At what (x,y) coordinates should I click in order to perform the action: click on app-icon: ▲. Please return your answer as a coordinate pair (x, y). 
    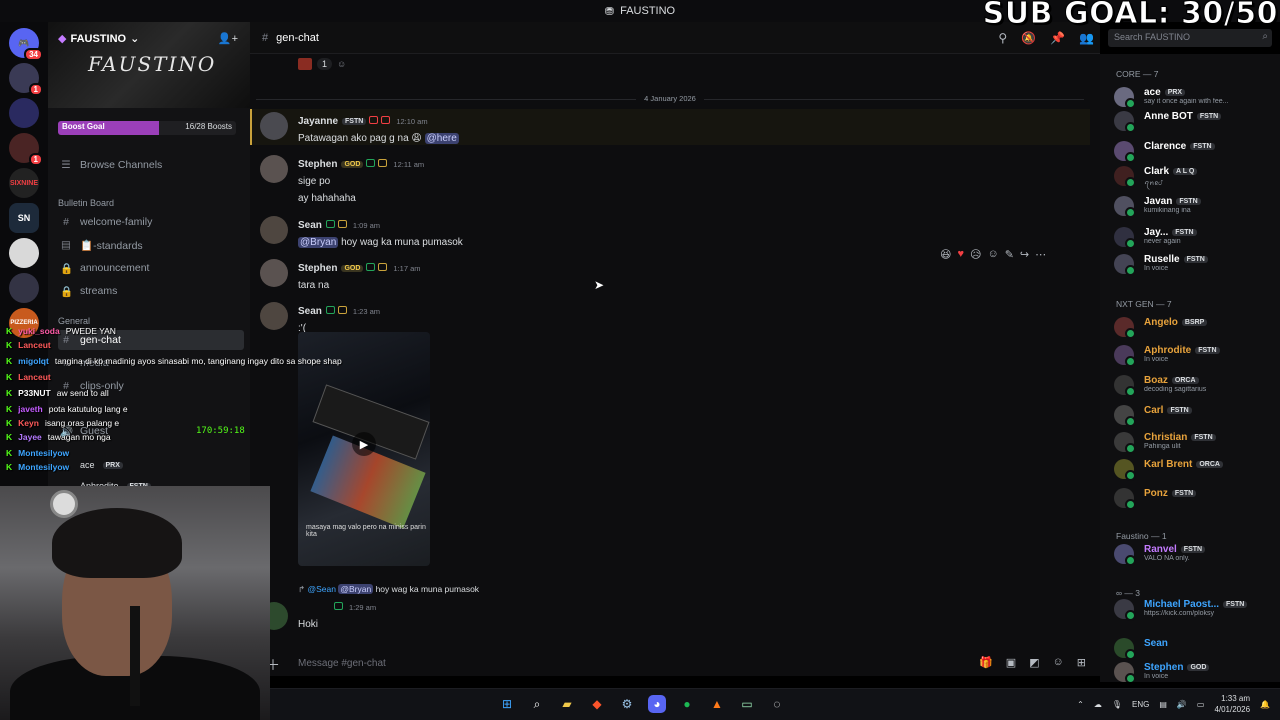
    Looking at the image, I should click on (717, 704).